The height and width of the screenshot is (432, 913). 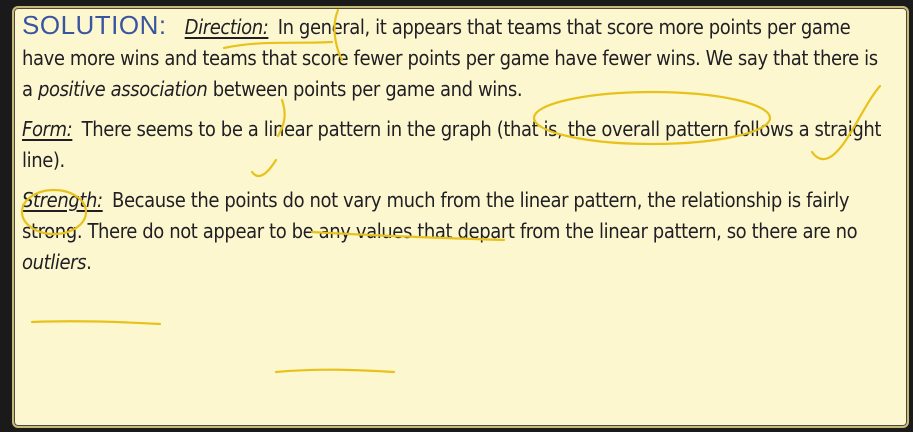 What do you see at coordinates (122, 89) in the screenshot?
I see `direction-term: positive association` at bounding box center [122, 89].